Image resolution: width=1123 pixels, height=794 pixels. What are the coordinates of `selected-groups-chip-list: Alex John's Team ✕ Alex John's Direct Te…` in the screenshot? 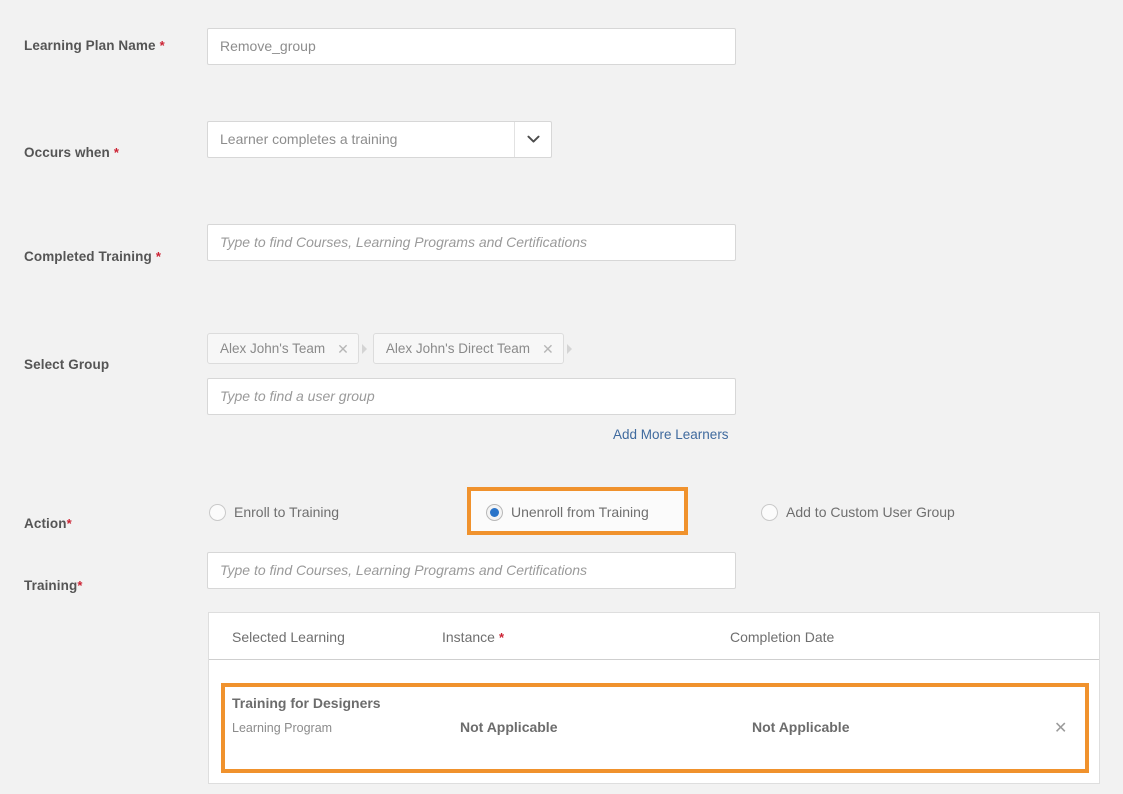 It's located at (392, 348).